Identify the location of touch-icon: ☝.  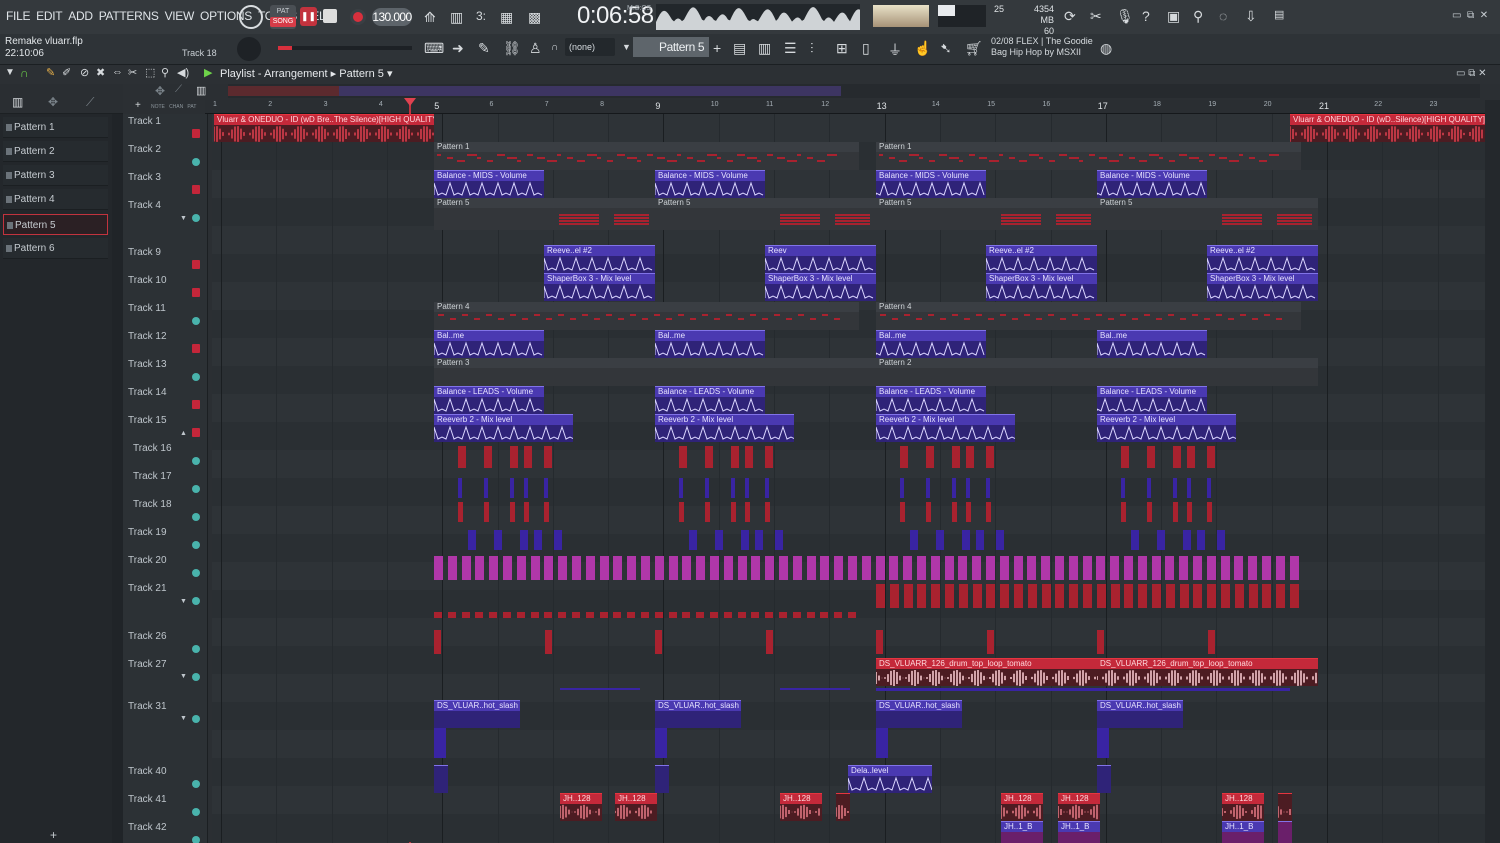
(922, 48).